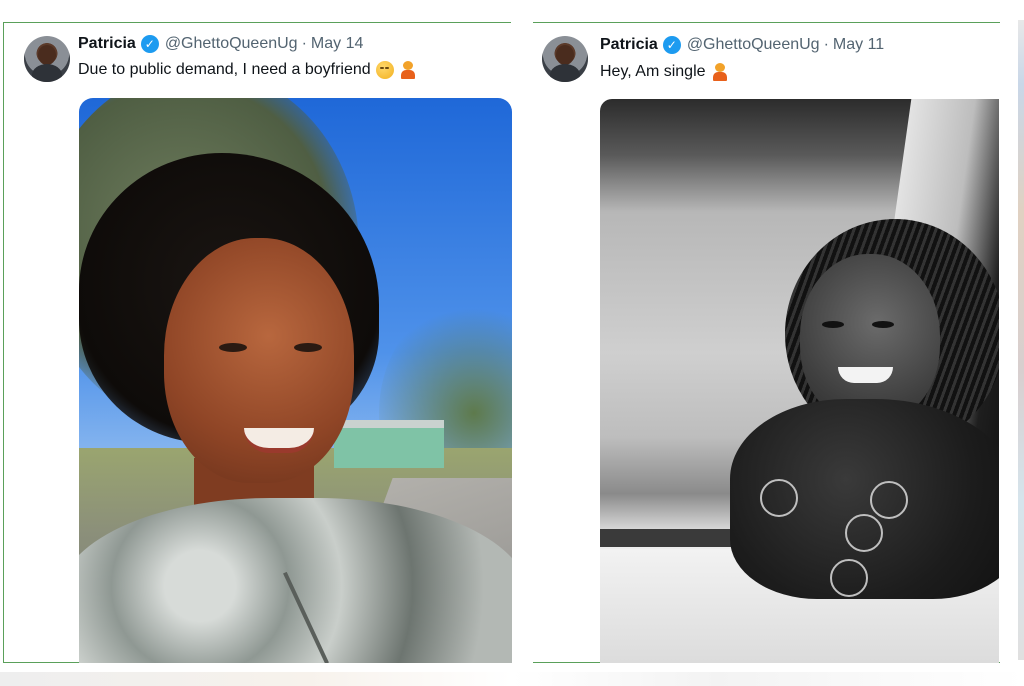 The width and height of the screenshot is (1024, 686). What do you see at coordinates (337, 44) in the screenshot?
I see `tweet-date: May 14` at bounding box center [337, 44].